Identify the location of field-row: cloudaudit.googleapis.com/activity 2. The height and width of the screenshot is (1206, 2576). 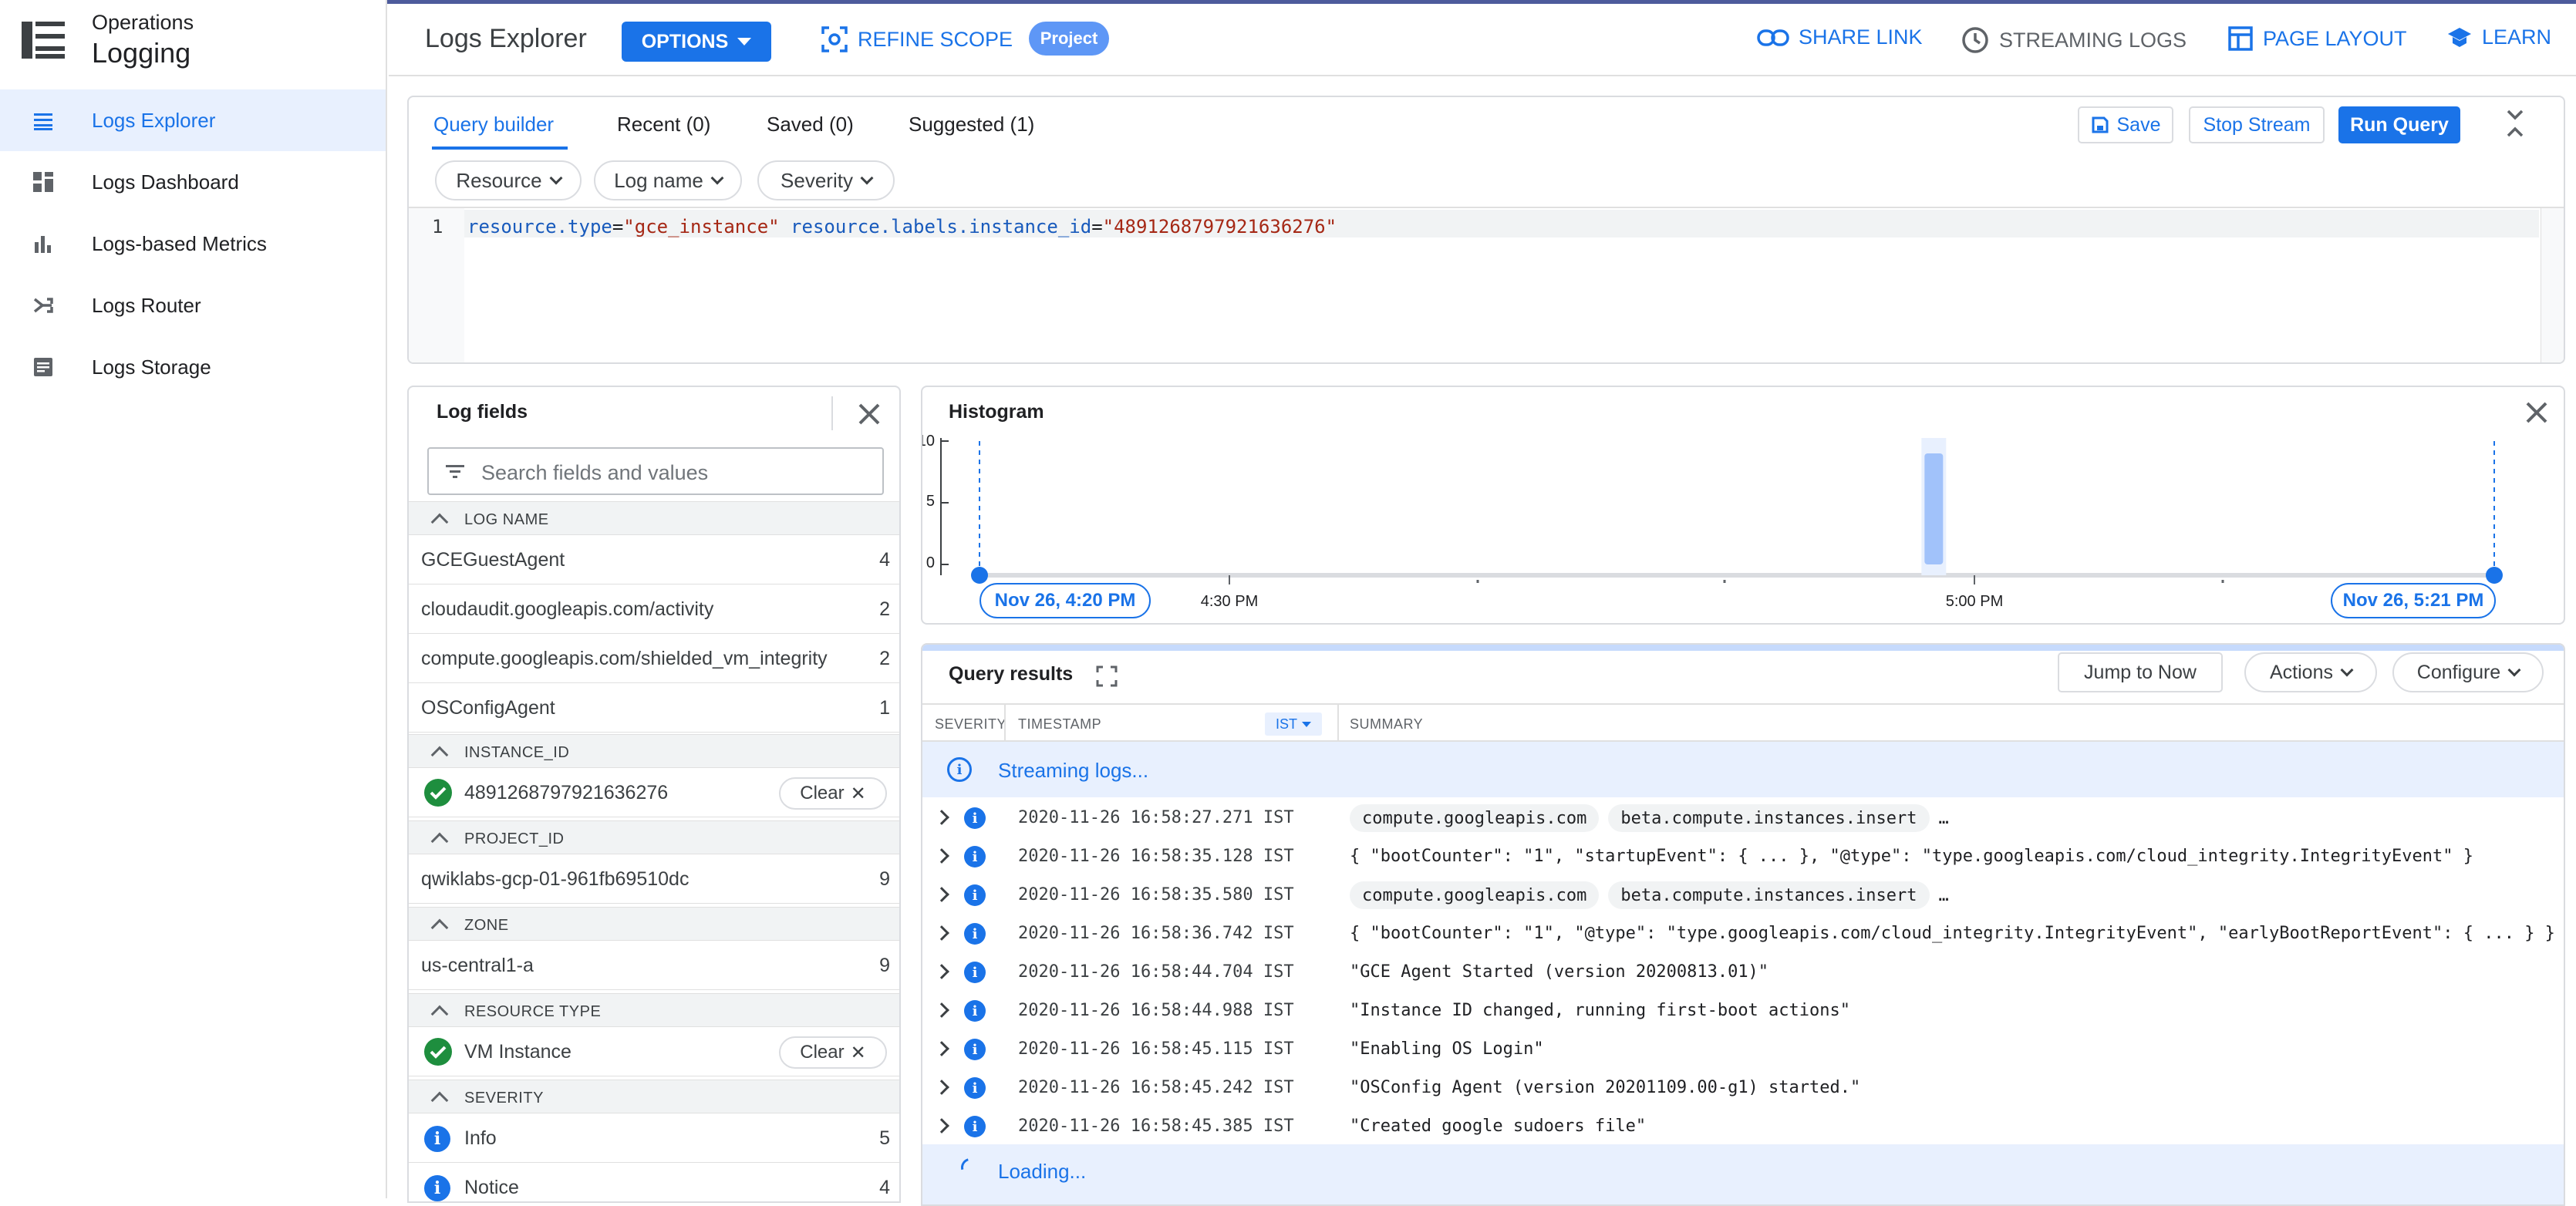
(654, 609).